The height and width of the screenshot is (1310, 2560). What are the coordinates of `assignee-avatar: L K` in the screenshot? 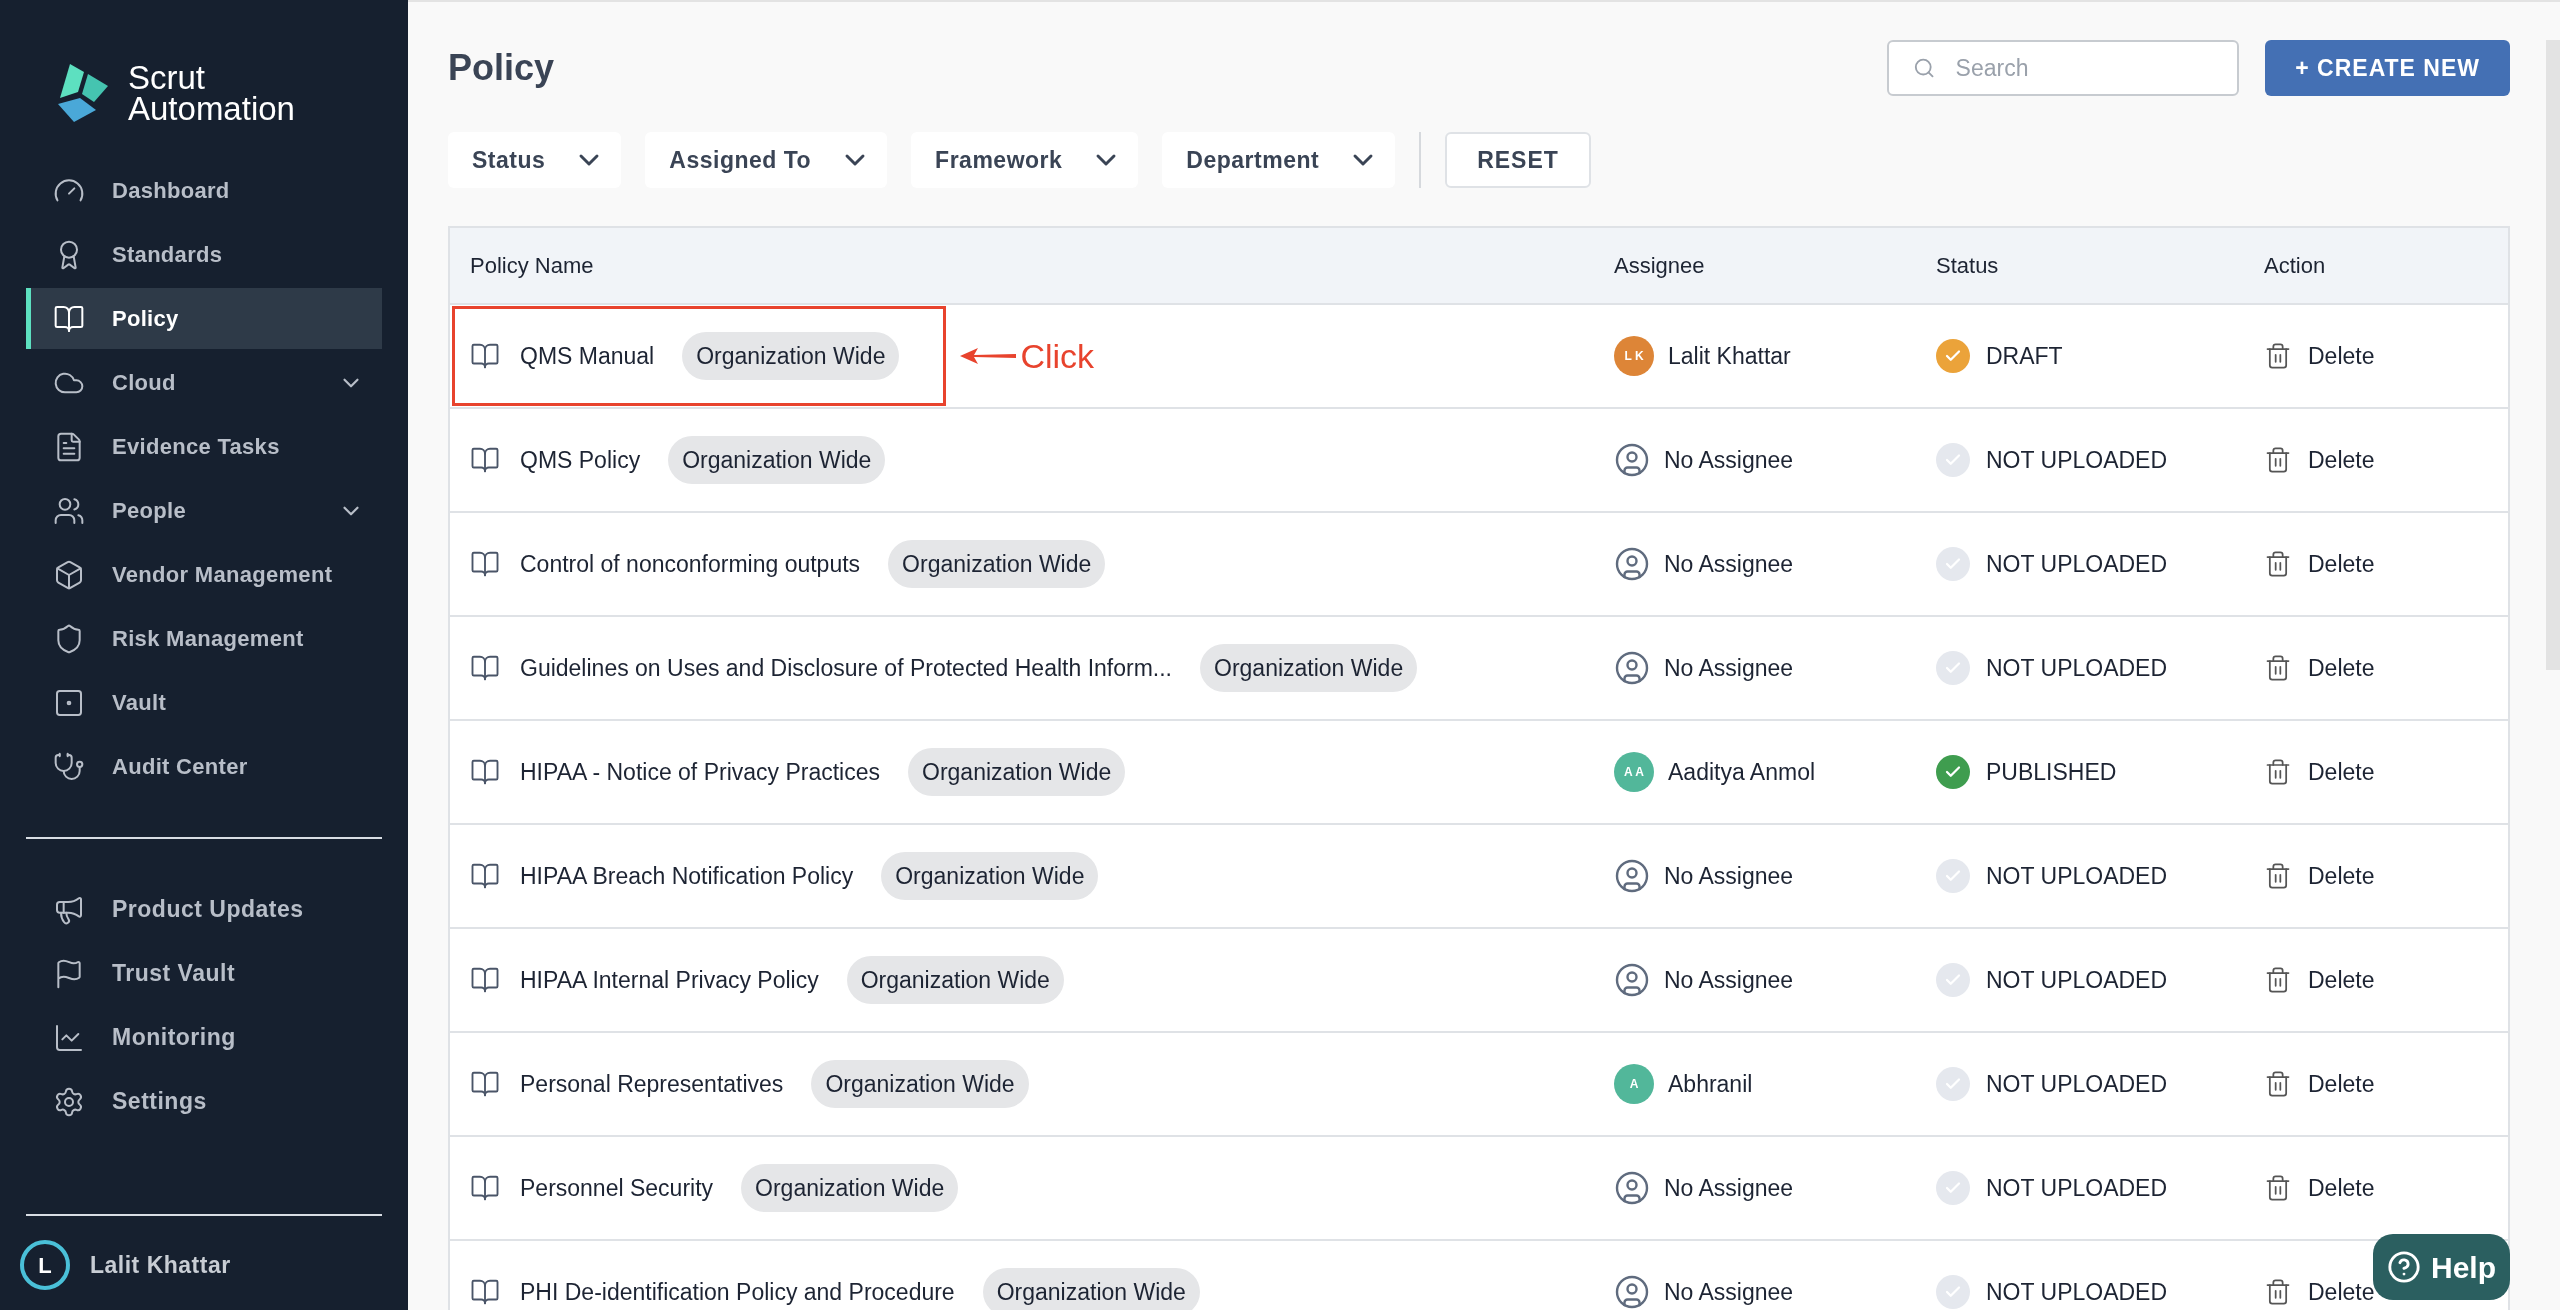 It's located at (1634, 356).